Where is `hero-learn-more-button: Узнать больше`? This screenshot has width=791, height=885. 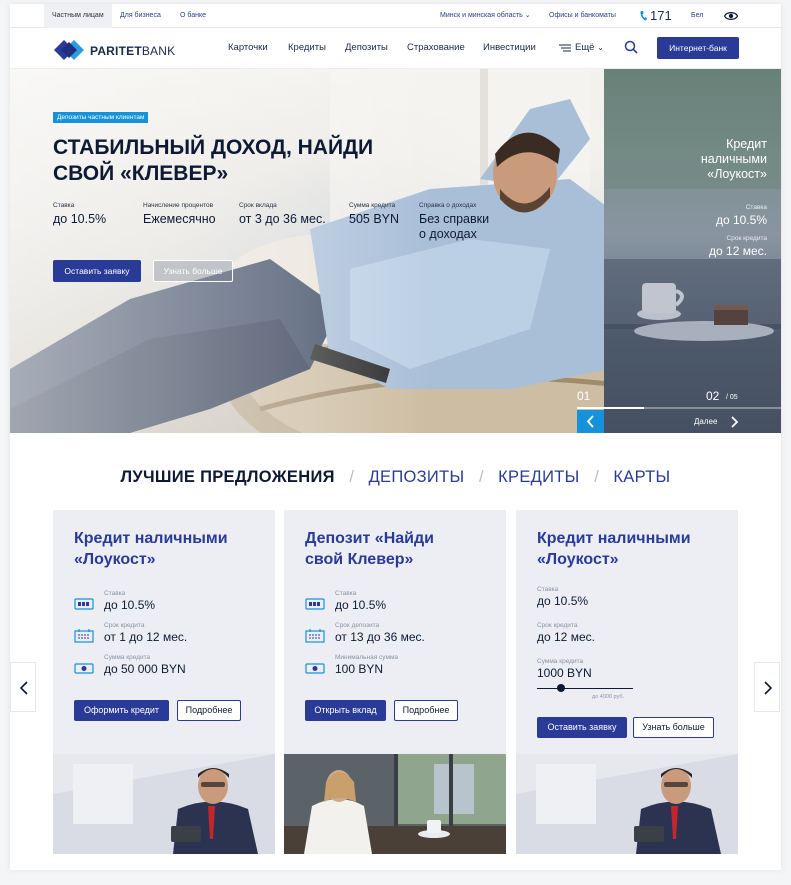 hero-learn-more-button: Узнать больше is located at coordinates (193, 271).